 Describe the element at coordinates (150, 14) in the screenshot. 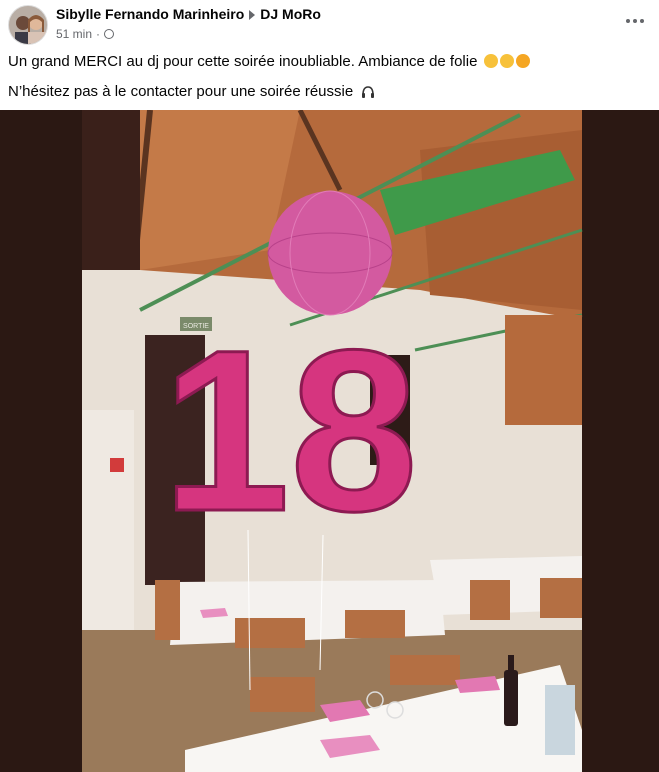

I see `author-name: Sibylle Fernando Marinheiro` at that location.